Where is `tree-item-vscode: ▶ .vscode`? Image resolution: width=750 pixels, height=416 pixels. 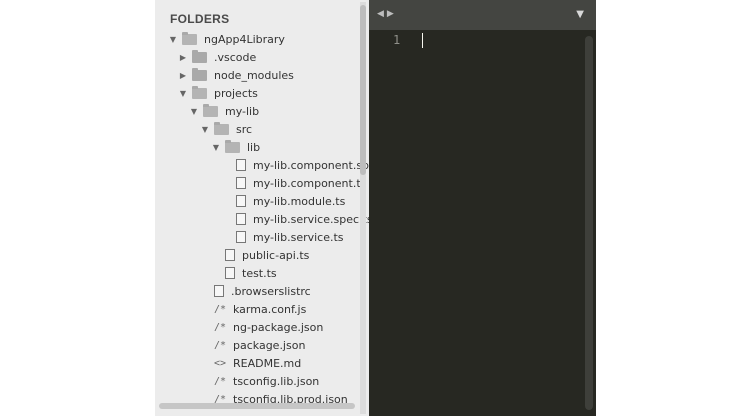 tree-item-vscode: ▶ .vscode is located at coordinates (217, 57).